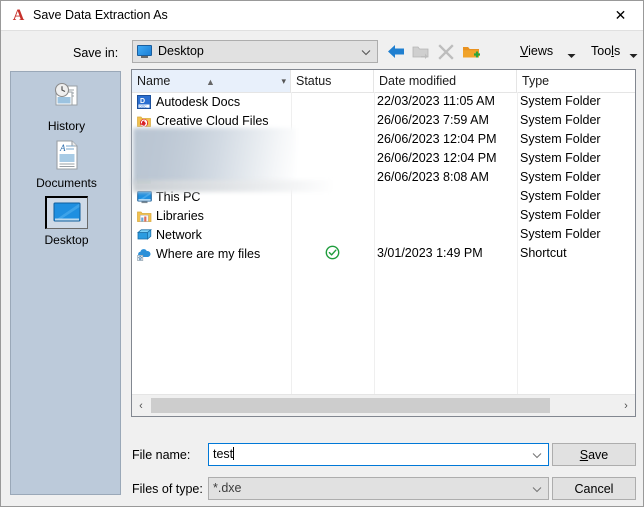 This screenshot has height=507, width=644. What do you see at coordinates (100, 15) in the screenshot?
I see `window-title: Save Data Extraction As` at bounding box center [100, 15].